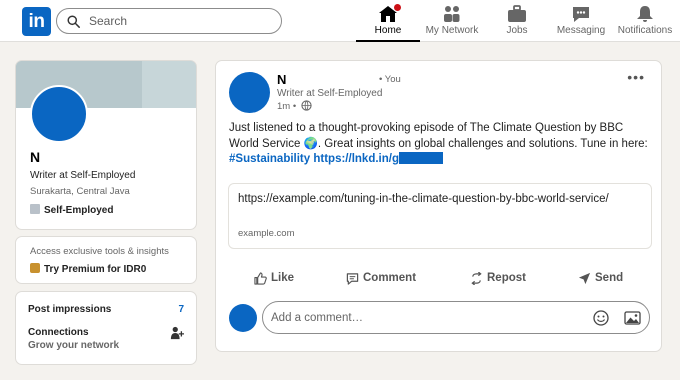 Image resolution: width=680 pixels, height=380 pixels. I want to click on premium-link: Try Premium for IDR0, so click(88, 269).